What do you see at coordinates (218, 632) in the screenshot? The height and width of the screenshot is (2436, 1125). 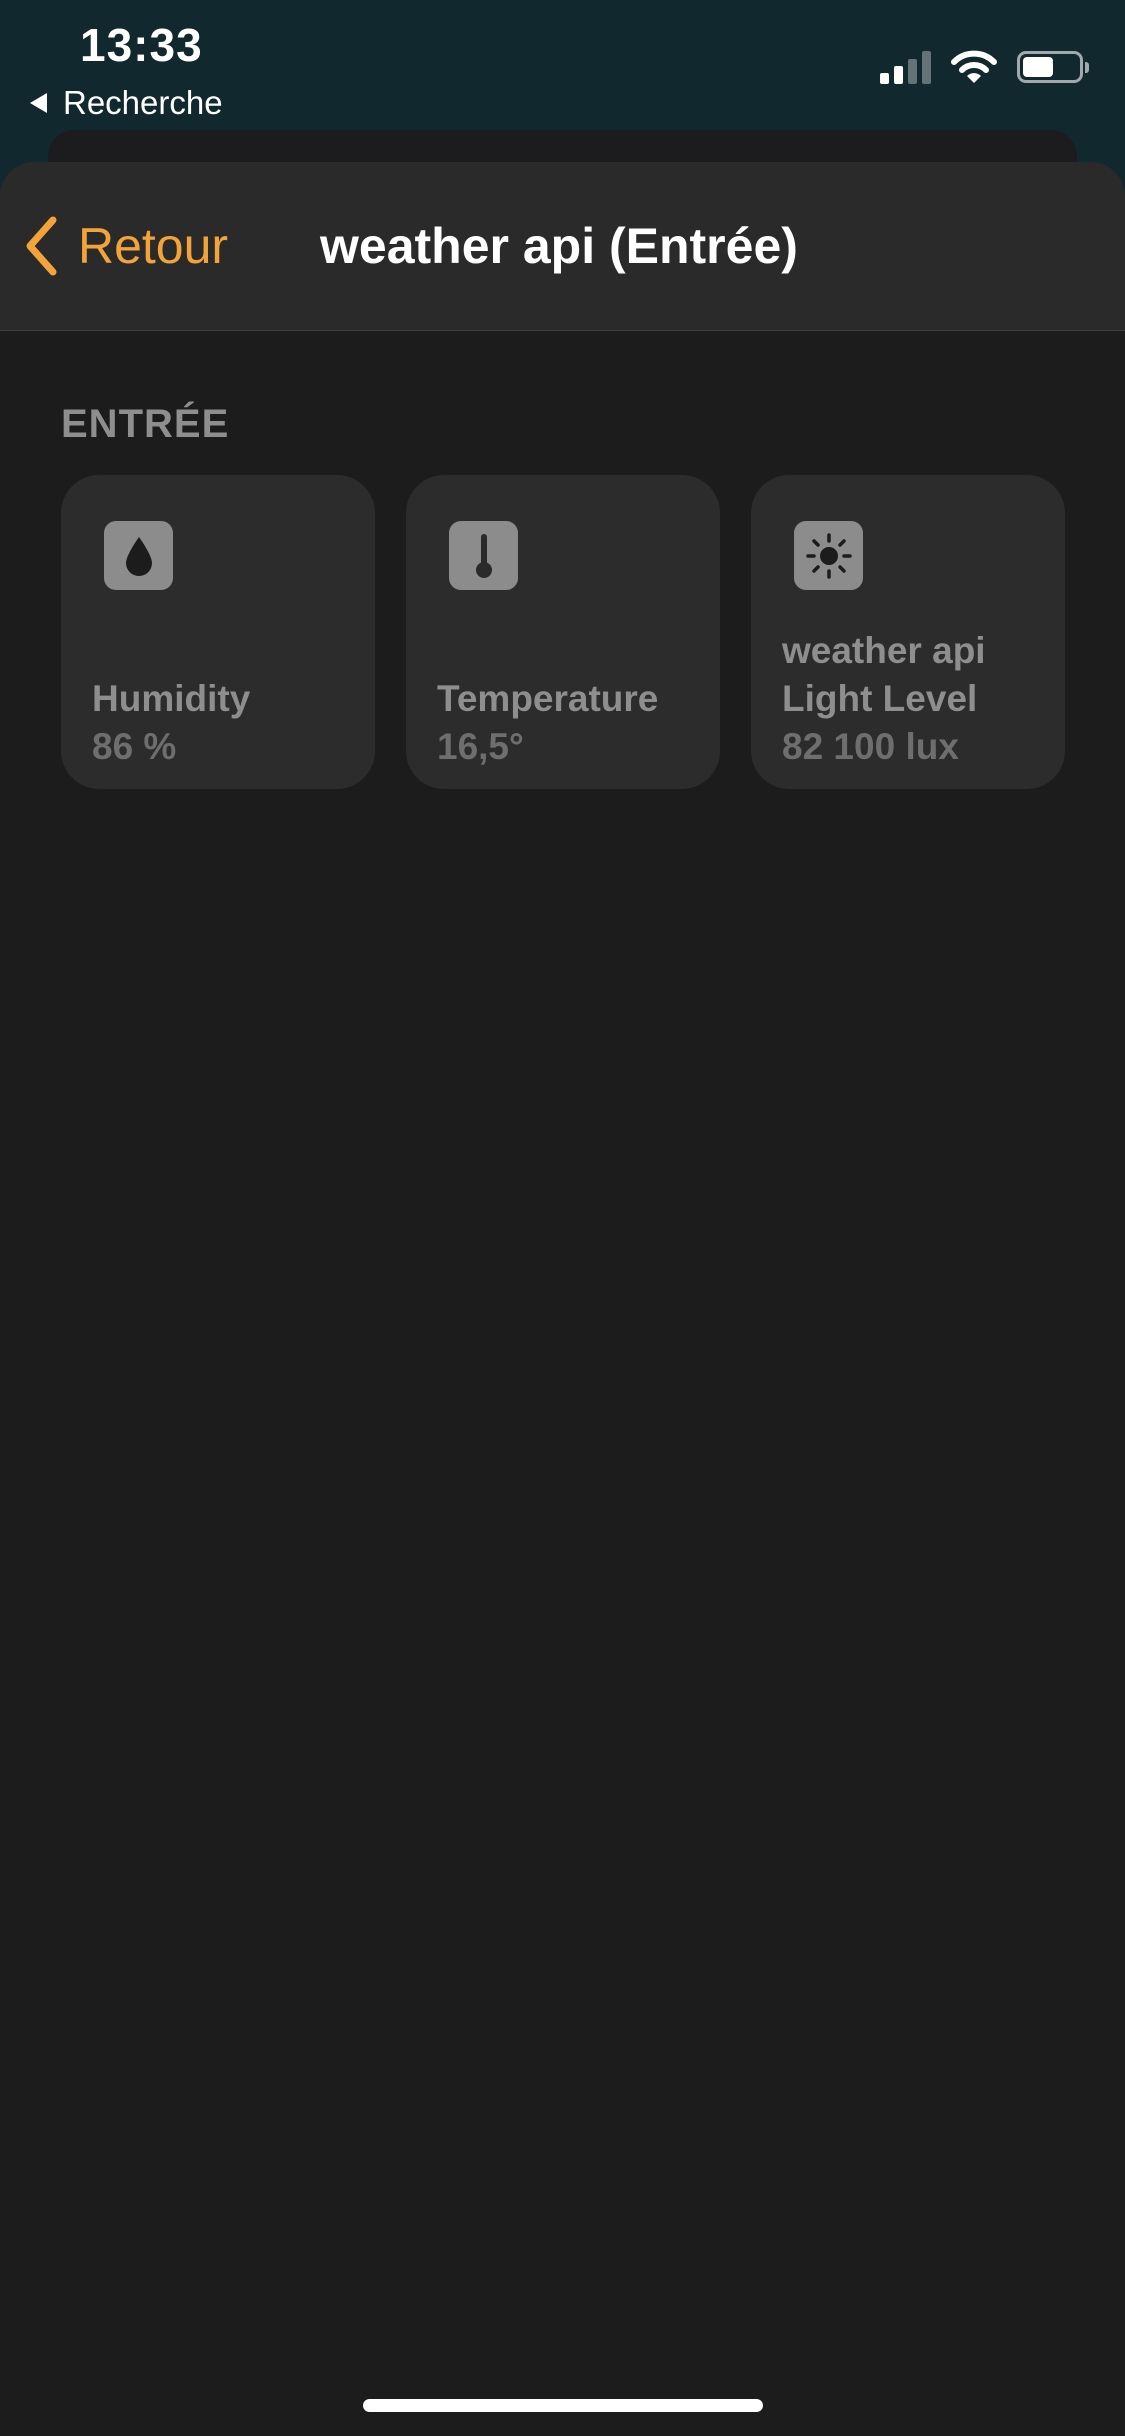 I see `humidity-tile: Humidity 86 %` at bounding box center [218, 632].